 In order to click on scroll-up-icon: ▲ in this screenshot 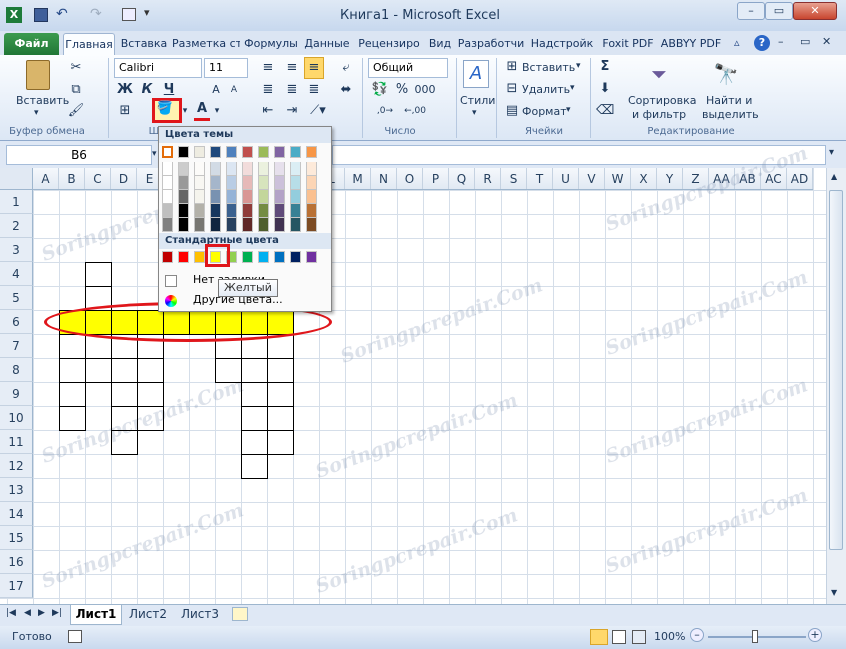, I will do `click(834, 176)`.